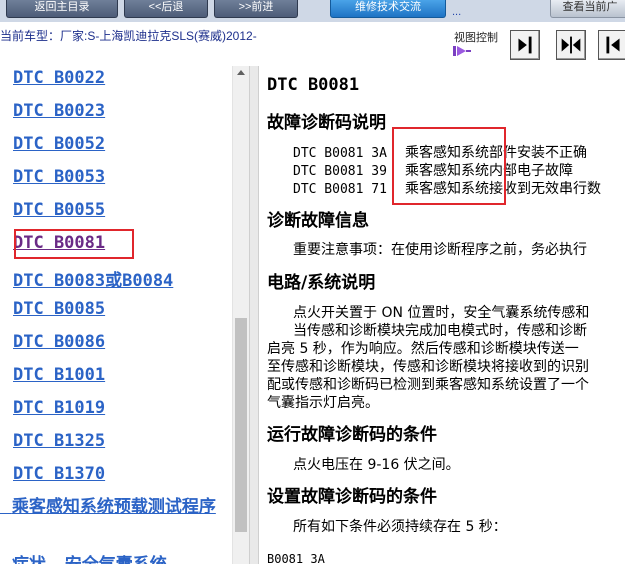  I want to click on circuit-text-line: 至传感和诊断模块，传感和诊断模块将接收到的识别, so click(428, 367).